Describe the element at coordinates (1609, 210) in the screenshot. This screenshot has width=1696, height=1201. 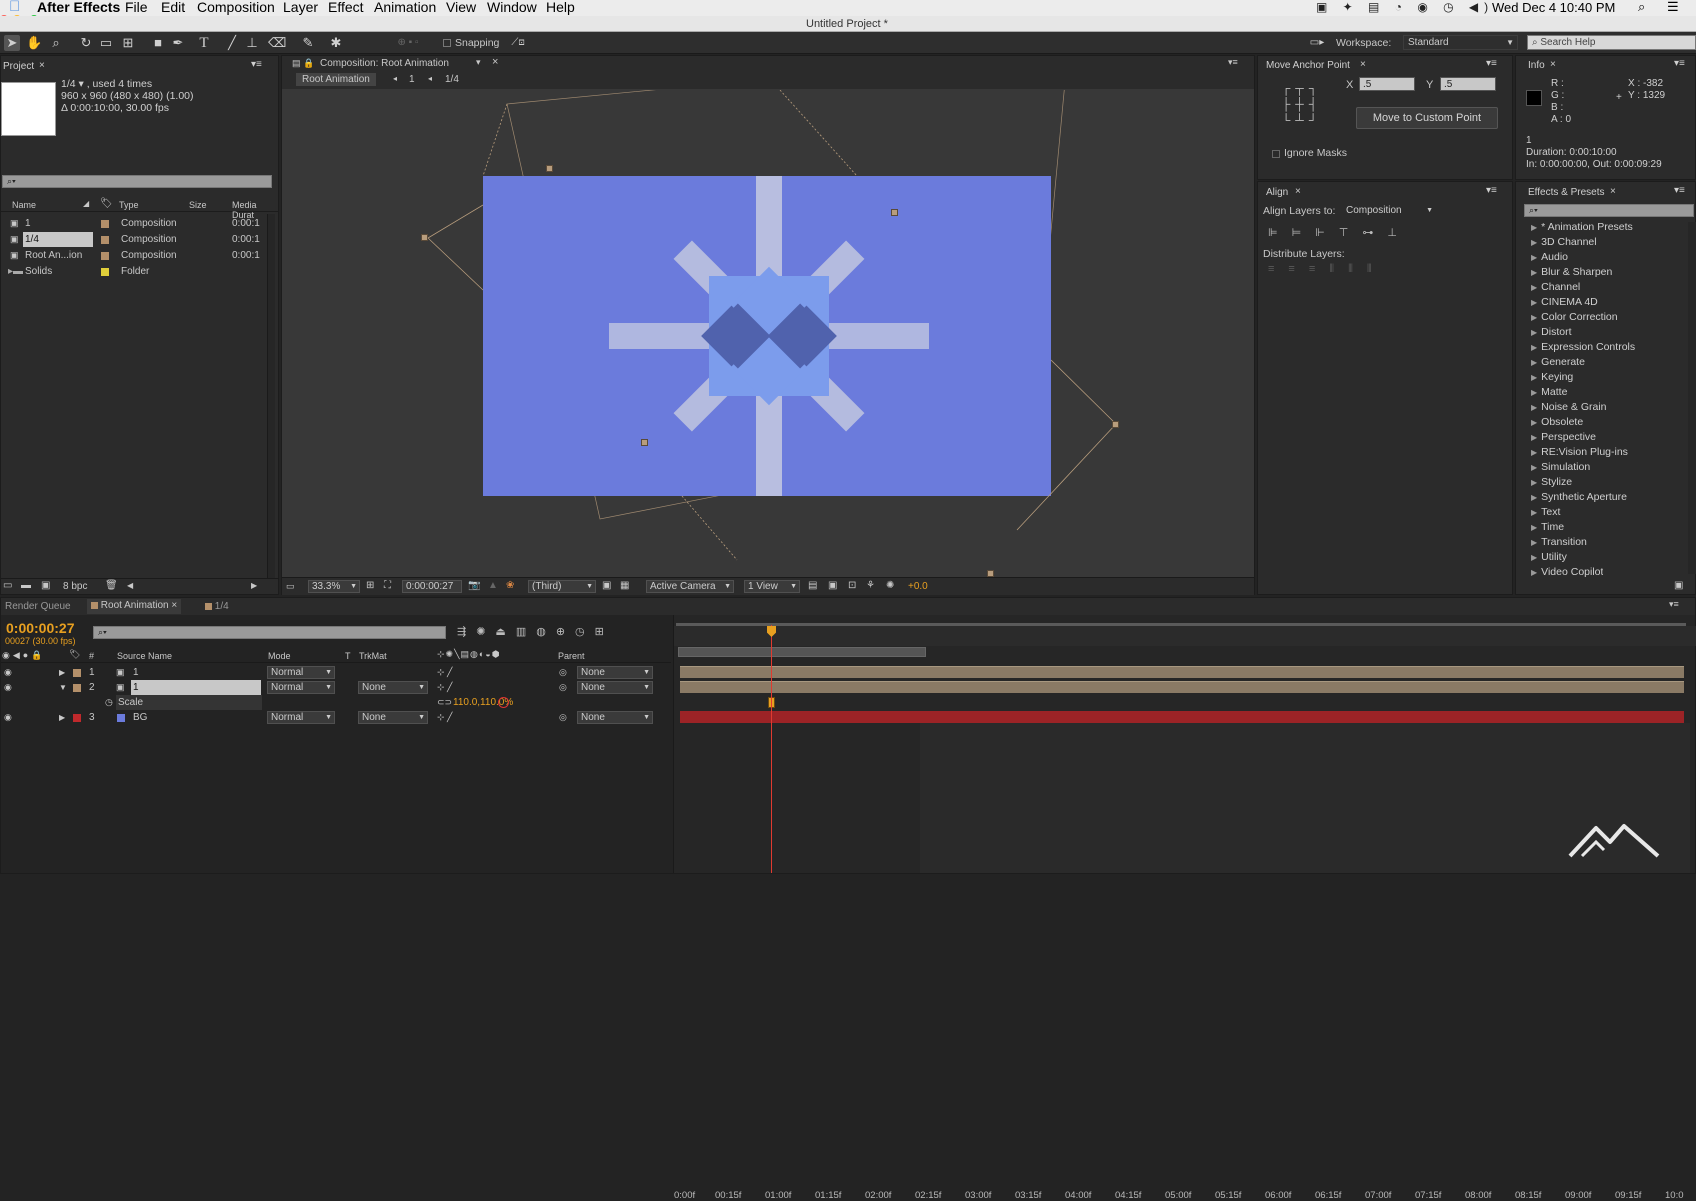
I see `effects-search-input: ⌕▾` at that location.